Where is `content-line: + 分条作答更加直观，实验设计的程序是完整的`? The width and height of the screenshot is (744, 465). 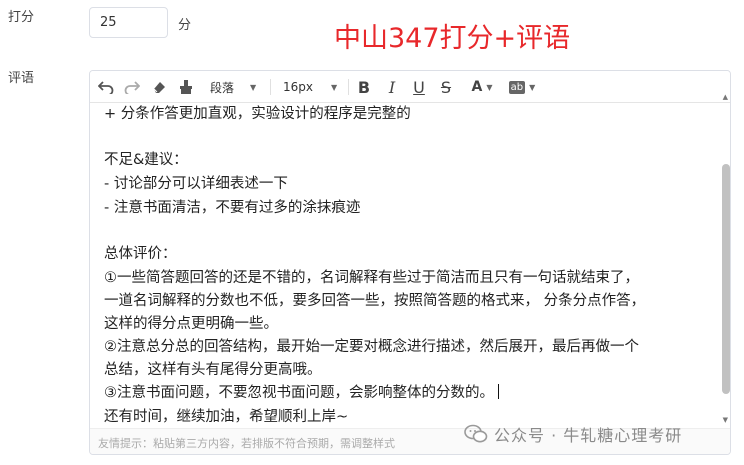
content-line: + 分条作答更加直观，实验设计的程序是完整的 is located at coordinates (257, 114).